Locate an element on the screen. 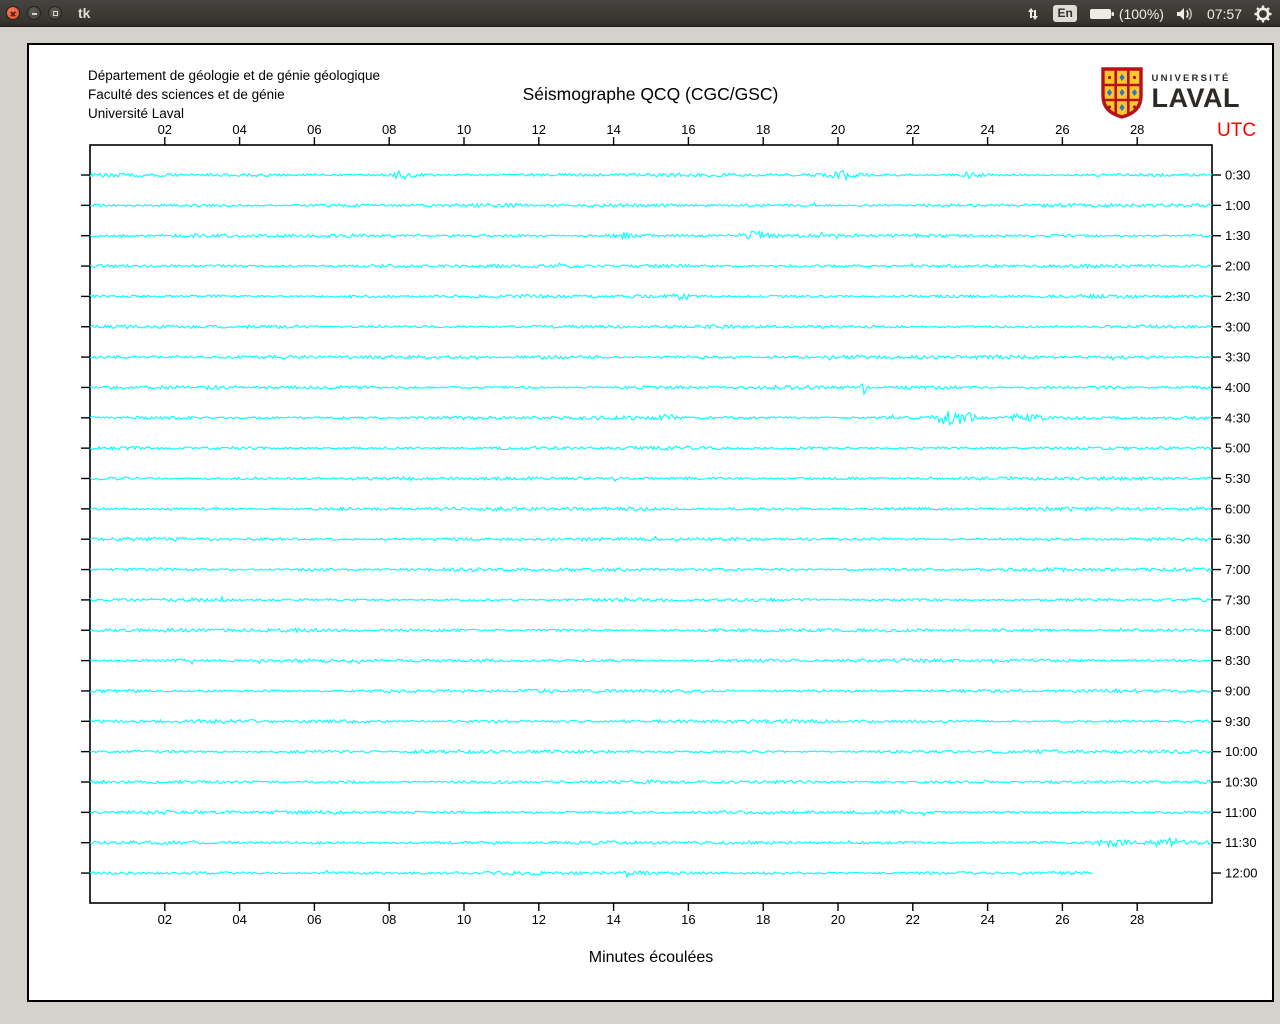  x-tick-label-top: 24 is located at coordinates (987, 129).